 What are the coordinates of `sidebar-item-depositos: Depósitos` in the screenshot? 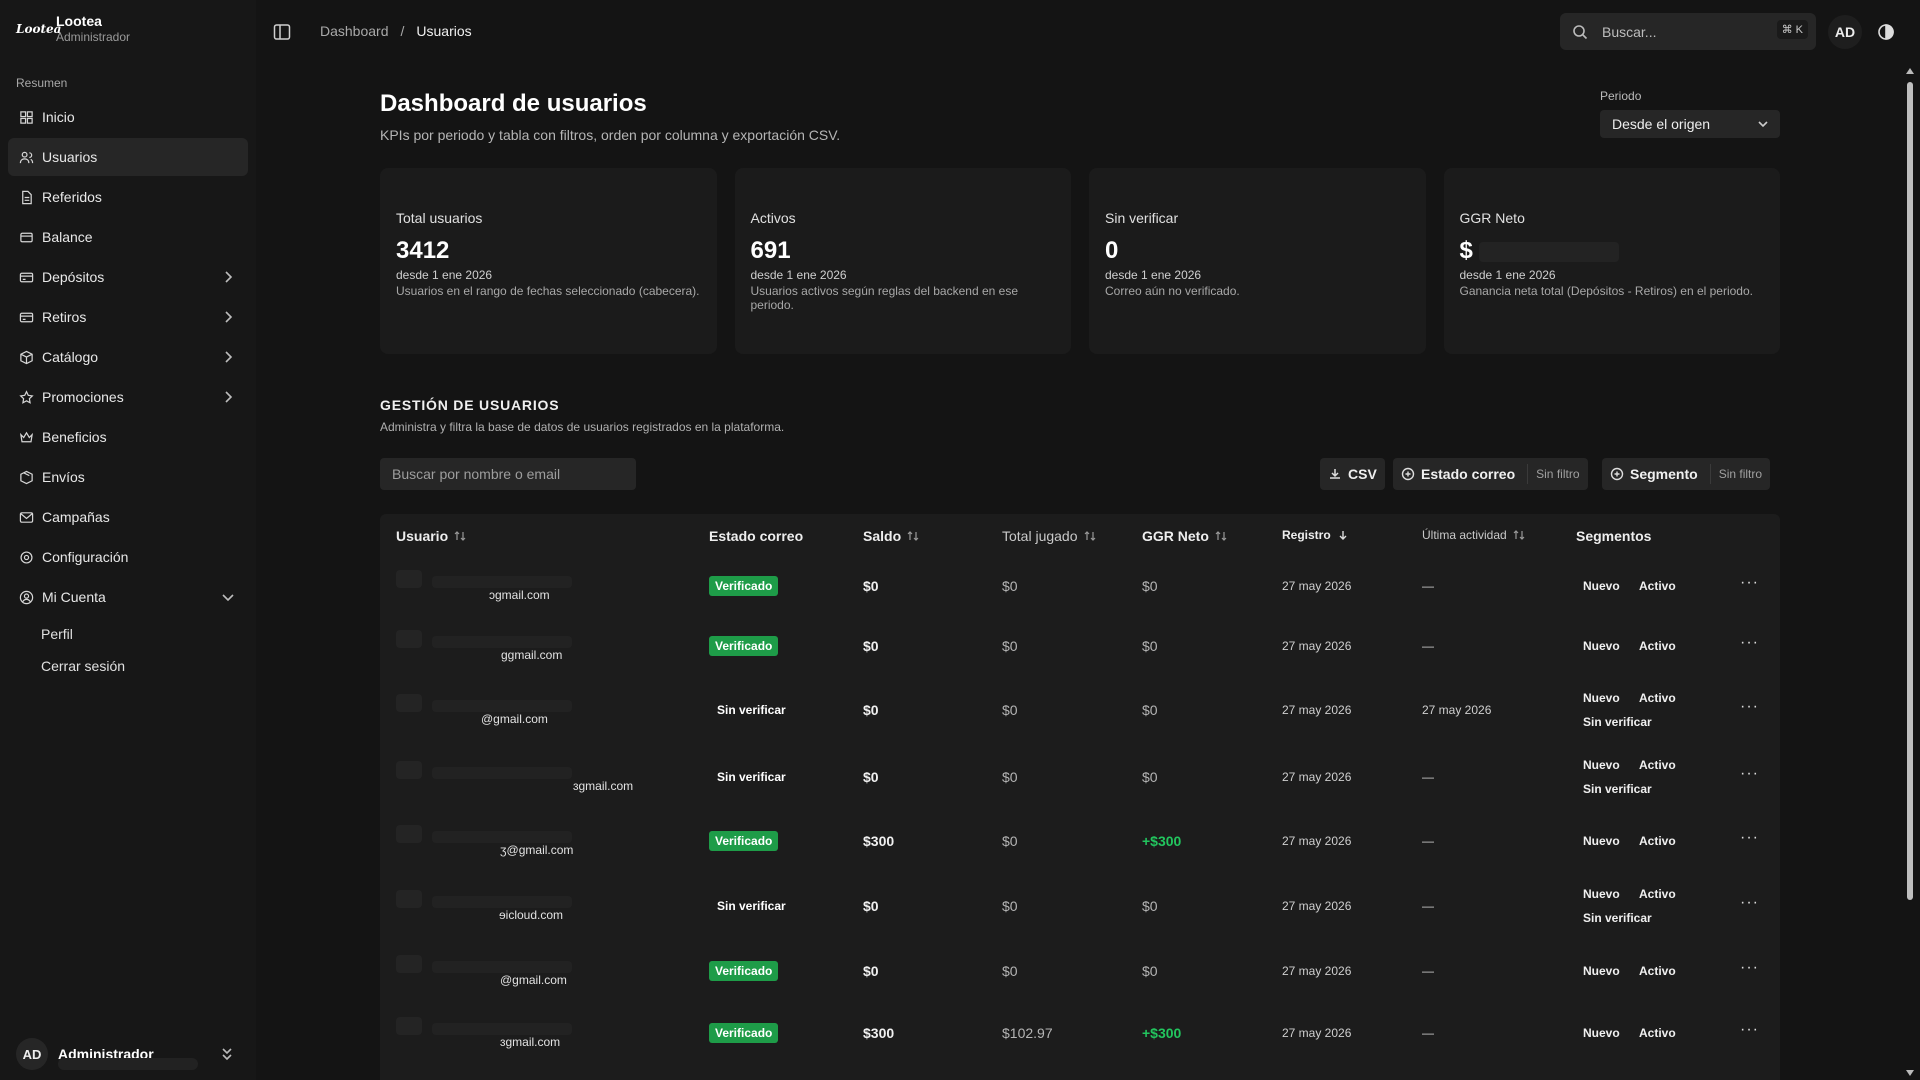 It's located at (128, 277).